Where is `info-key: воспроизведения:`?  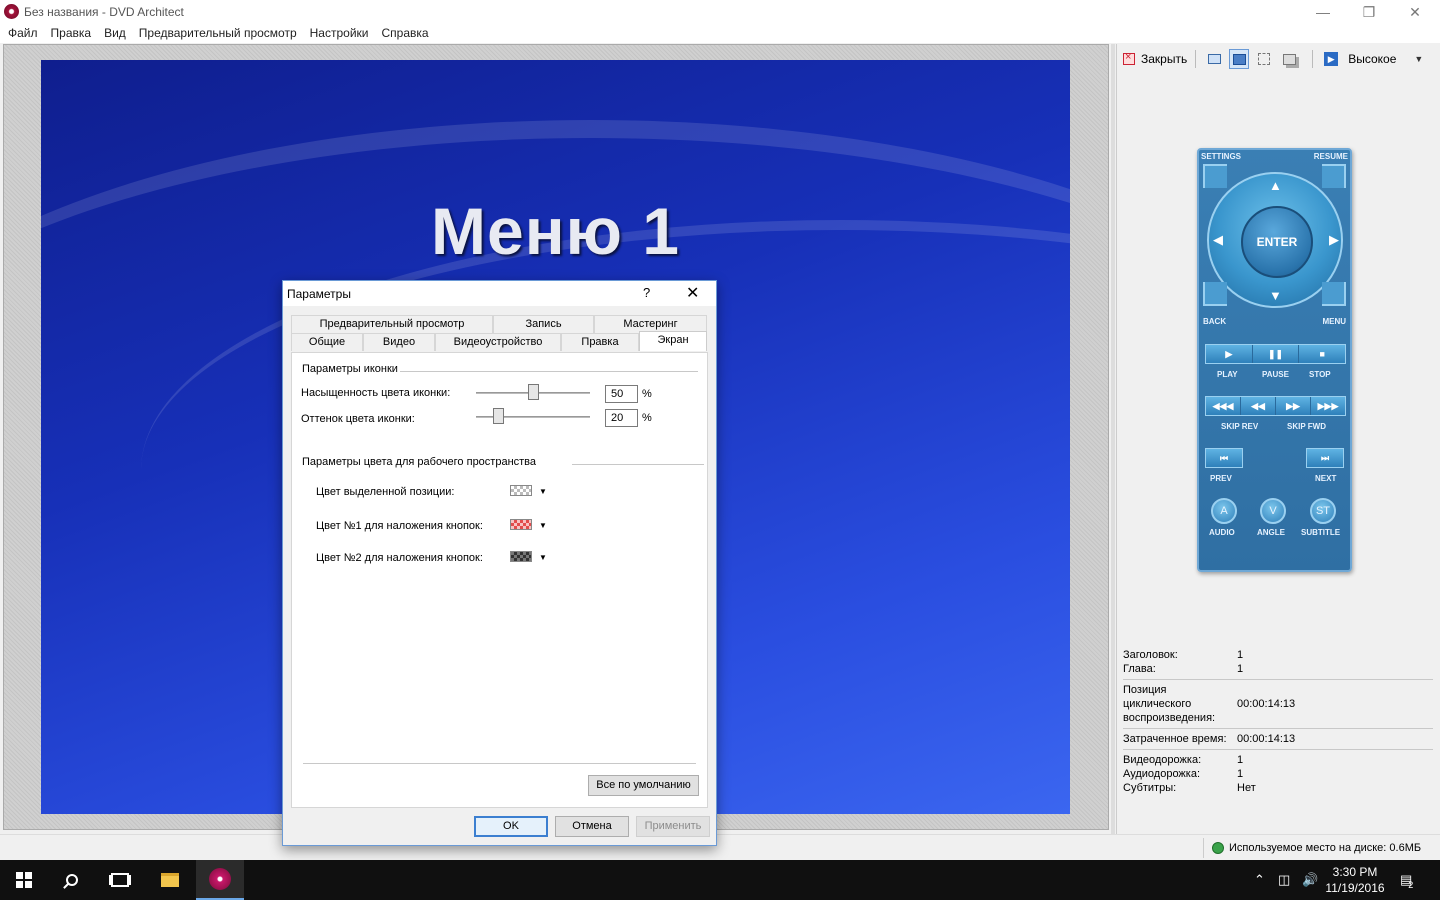
info-key: воспроизведения: is located at coordinates (1169, 718).